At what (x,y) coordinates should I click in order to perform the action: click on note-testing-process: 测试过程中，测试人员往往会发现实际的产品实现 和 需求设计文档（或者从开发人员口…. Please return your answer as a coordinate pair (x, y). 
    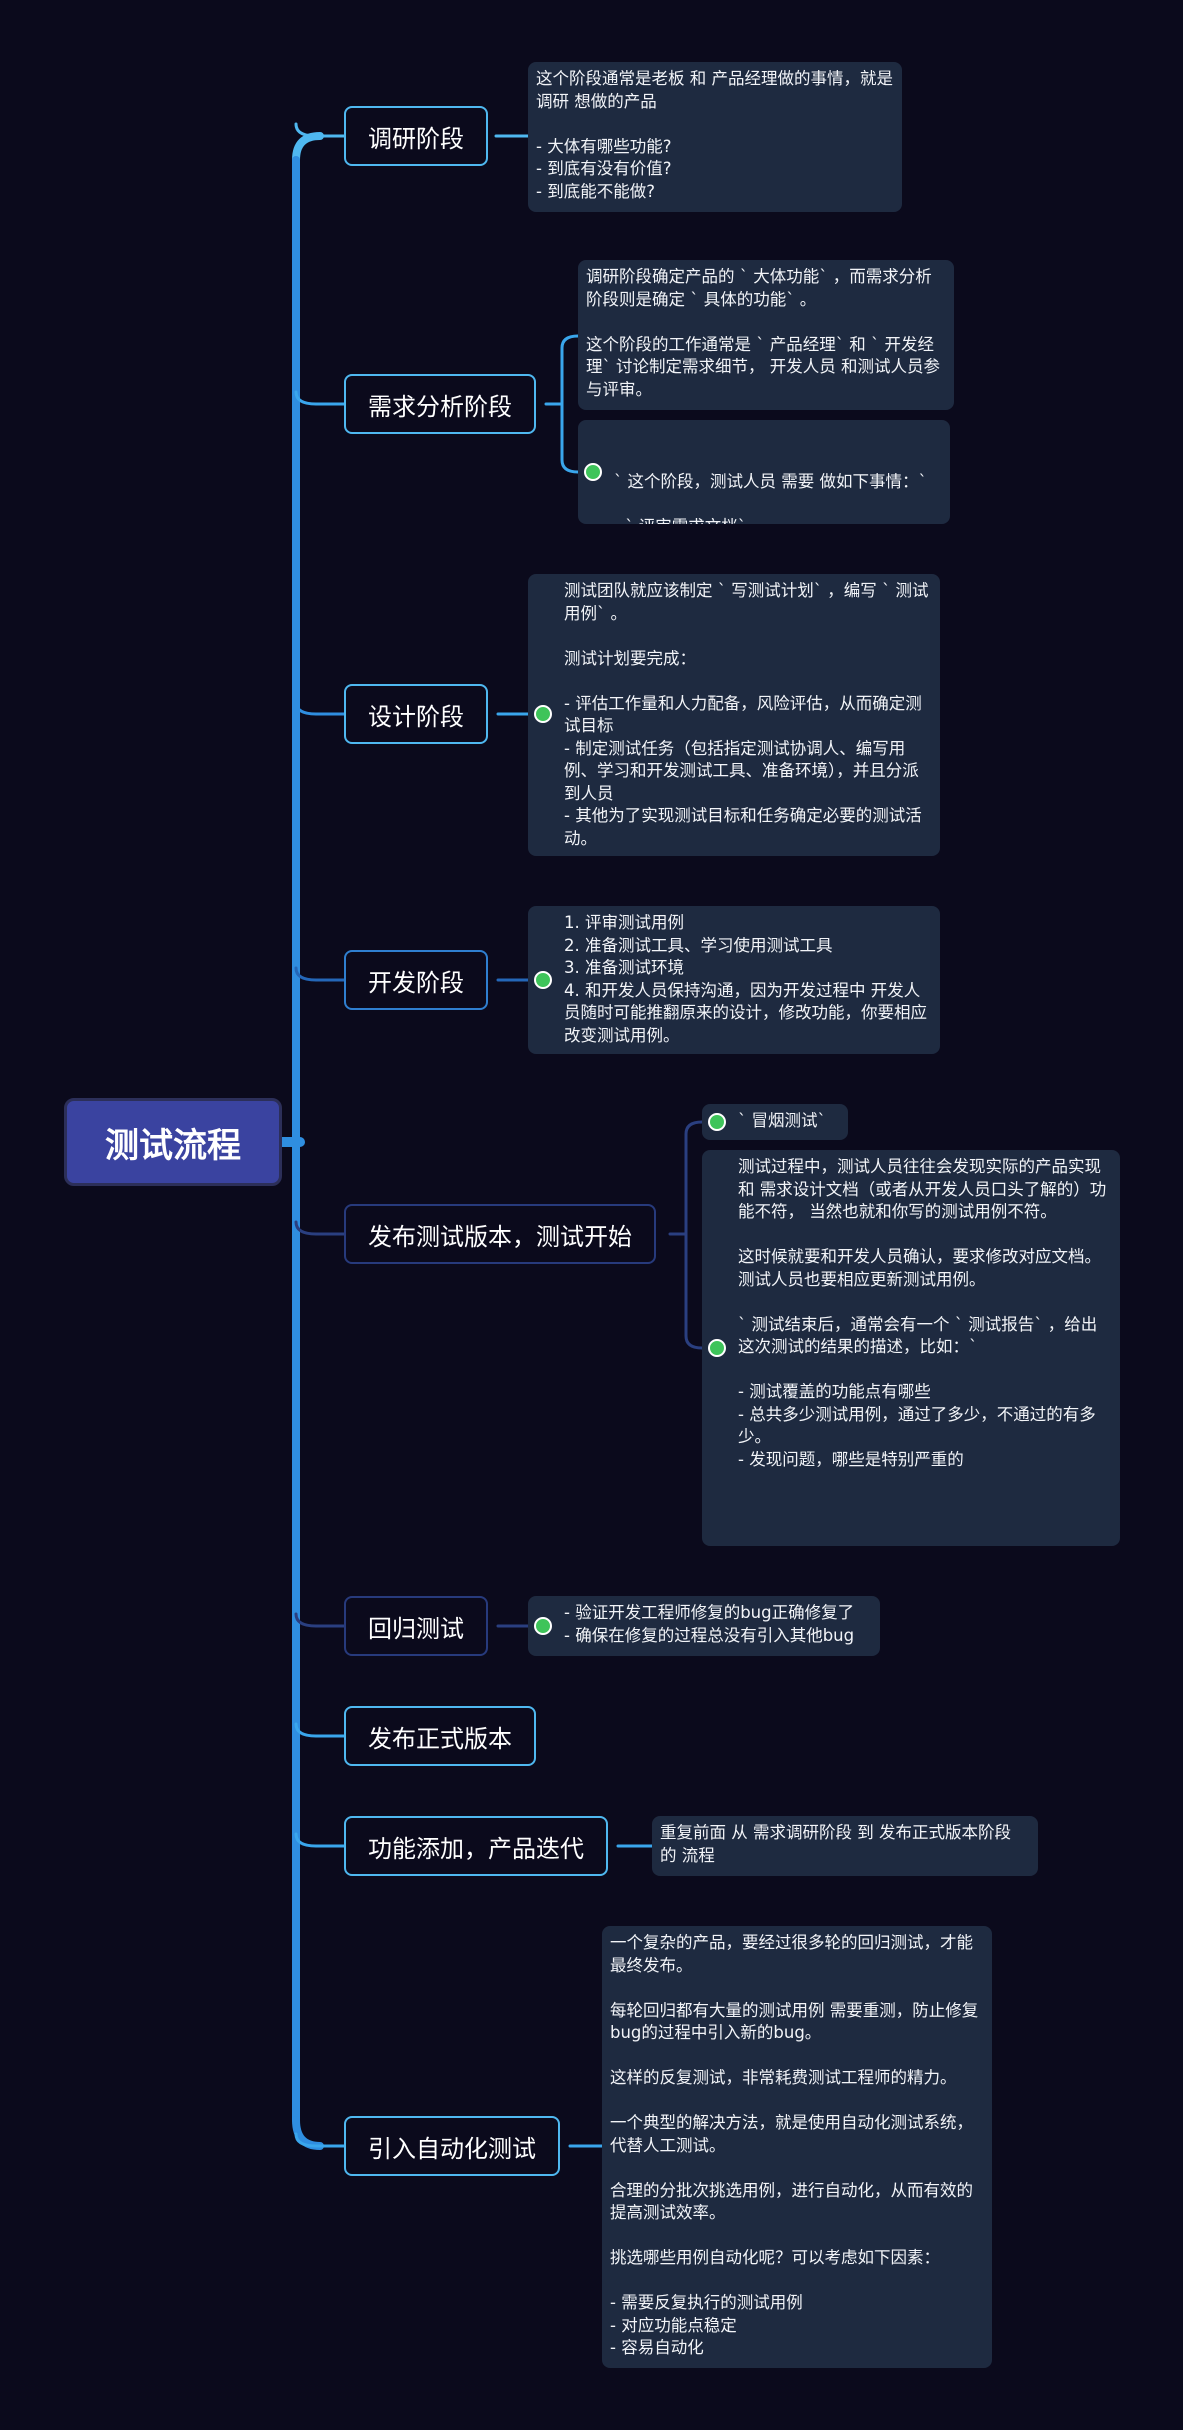
    Looking at the image, I should click on (911, 1348).